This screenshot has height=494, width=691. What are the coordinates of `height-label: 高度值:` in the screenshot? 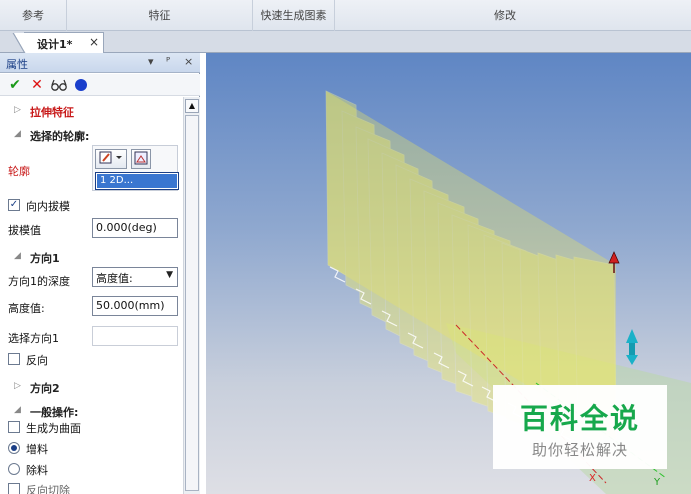 It's located at (26, 308).